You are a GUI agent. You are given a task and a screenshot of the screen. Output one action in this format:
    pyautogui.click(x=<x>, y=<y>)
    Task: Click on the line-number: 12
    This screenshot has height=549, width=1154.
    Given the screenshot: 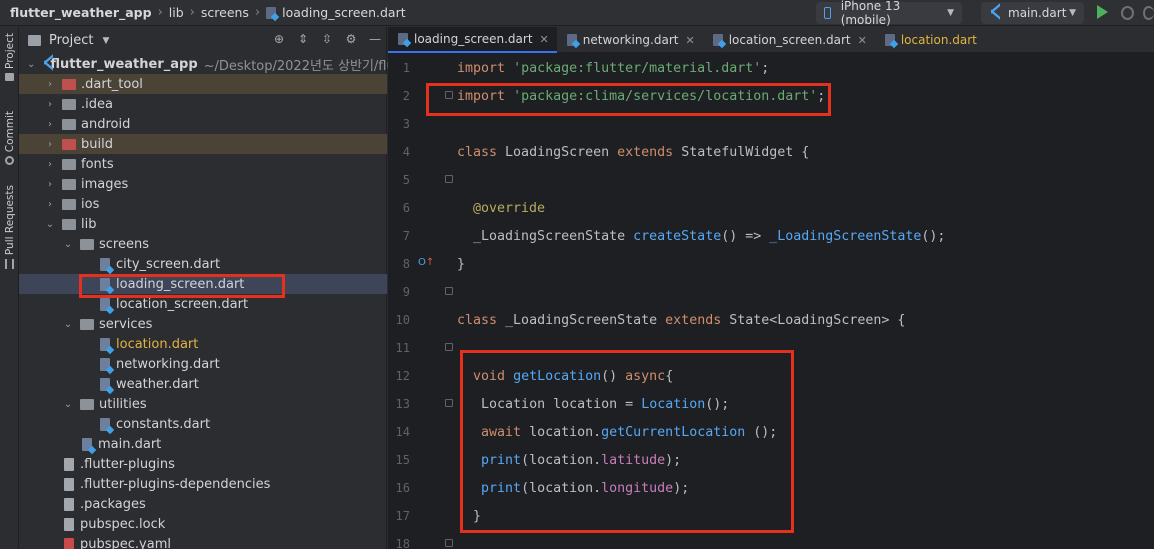 What is the action you would take?
    pyautogui.click(x=402, y=376)
    